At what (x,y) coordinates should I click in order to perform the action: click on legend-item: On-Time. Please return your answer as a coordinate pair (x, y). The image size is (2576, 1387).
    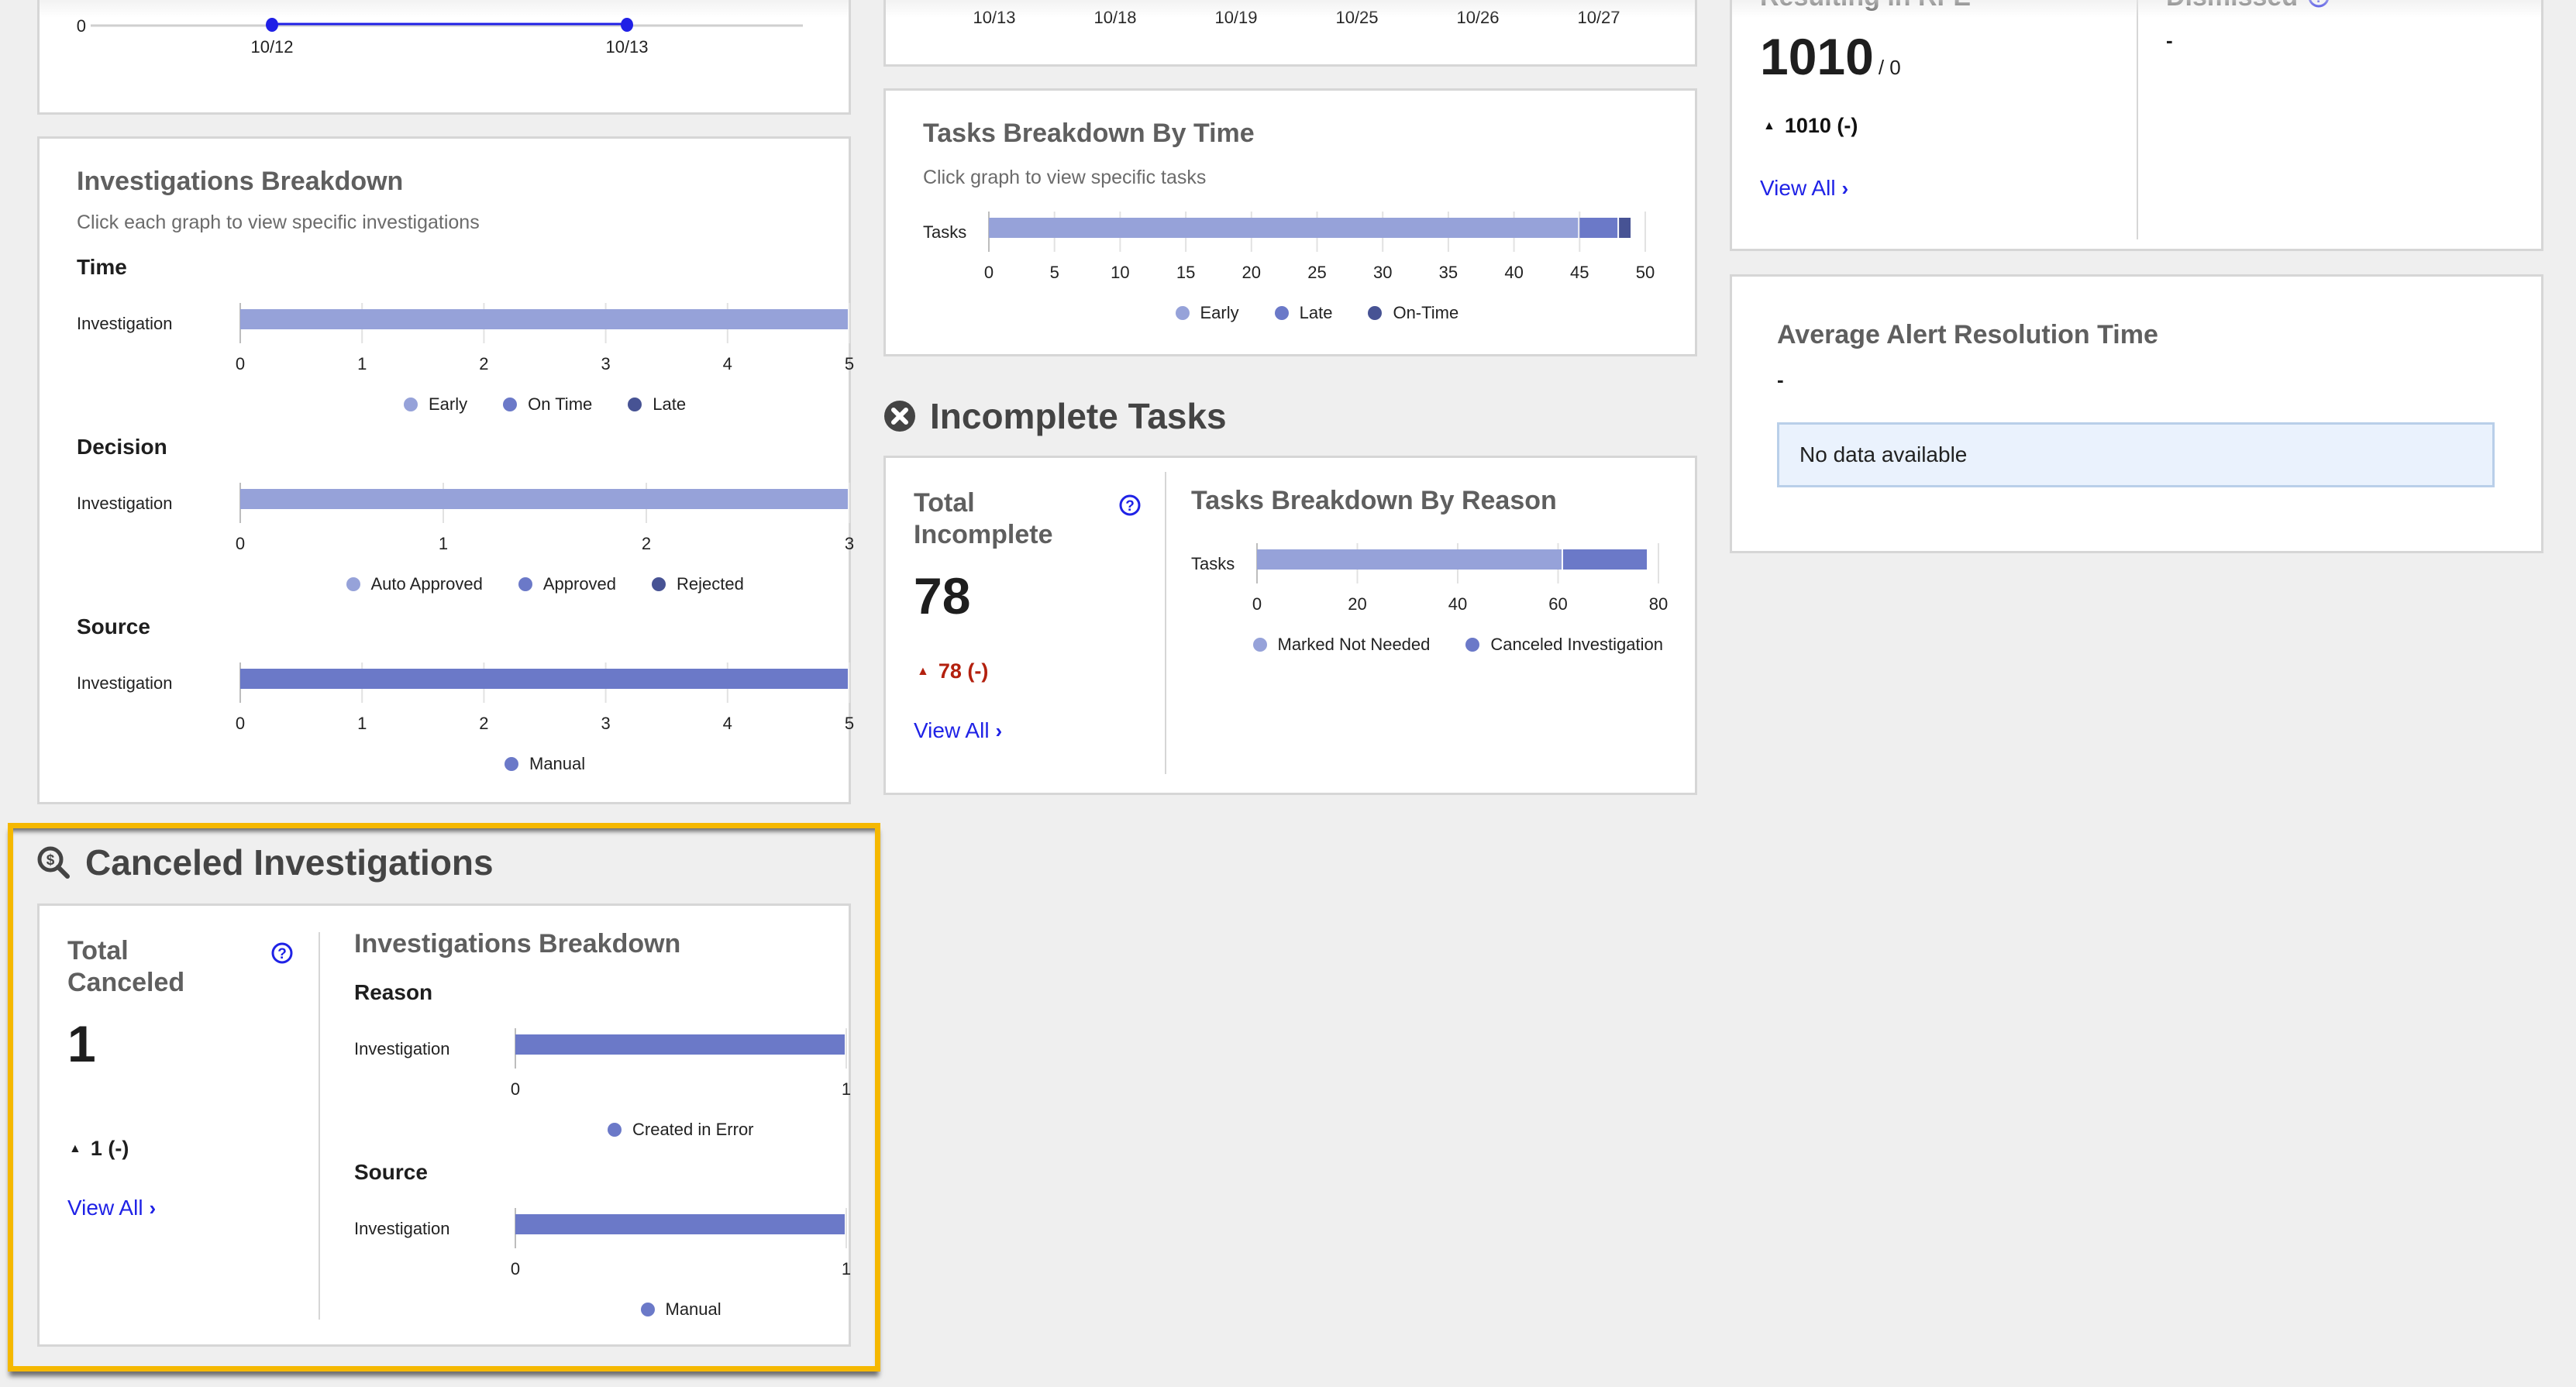
    Looking at the image, I should click on (1413, 313).